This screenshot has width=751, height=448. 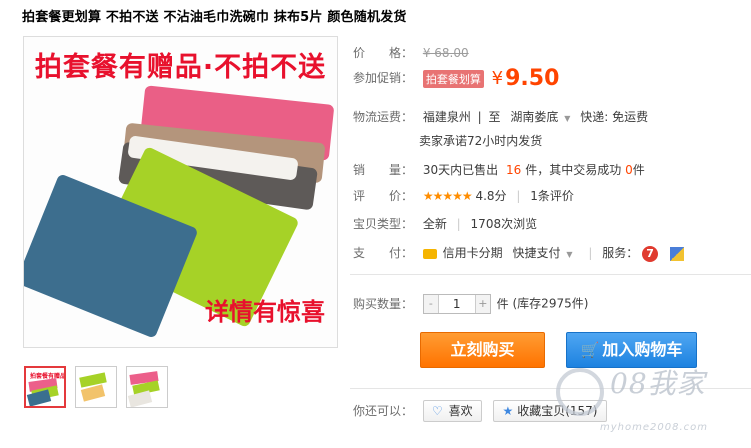 What do you see at coordinates (620, 253) in the screenshot?
I see `service-label: 服务：` at bounding box center [620, 253].